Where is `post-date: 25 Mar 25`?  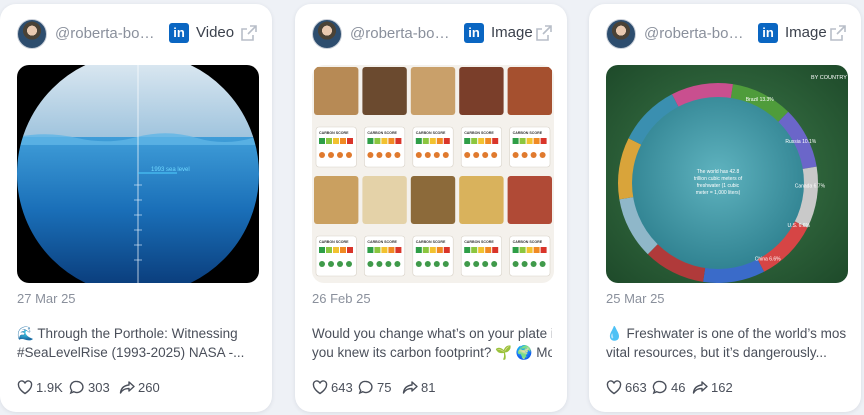
post-date: 25 Mar 25 is located at coordinates (635, 298).